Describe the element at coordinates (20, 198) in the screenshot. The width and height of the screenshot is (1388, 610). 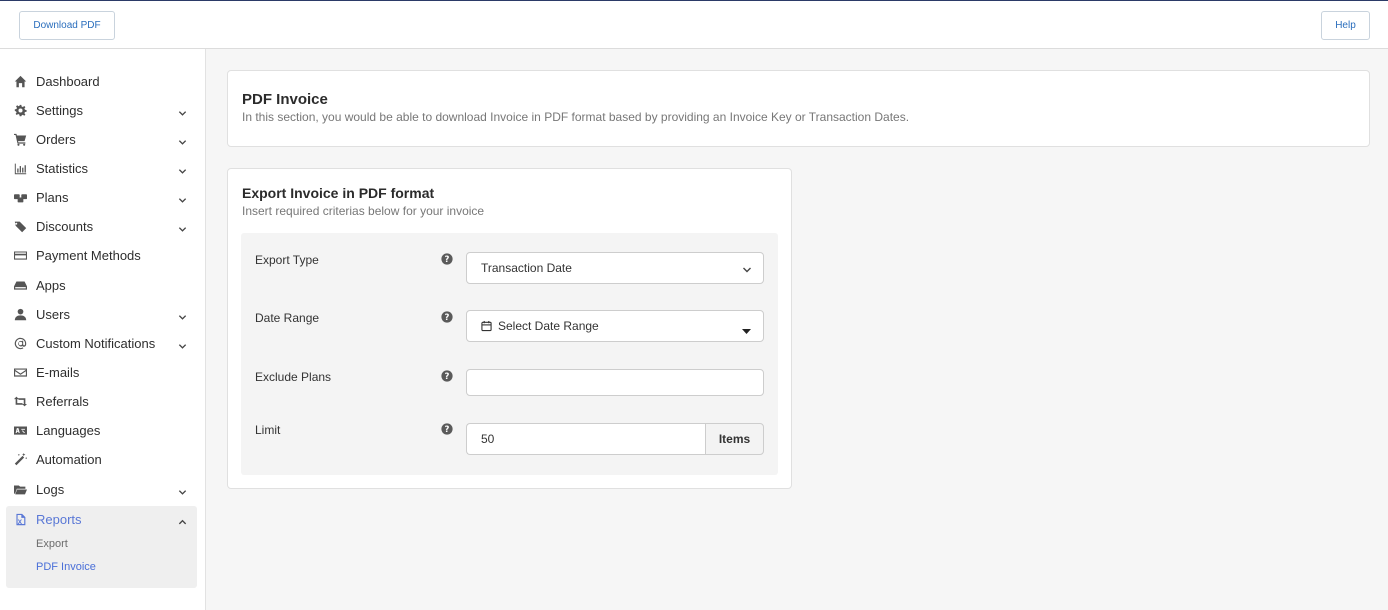
I see `boxes-icon` at that location.